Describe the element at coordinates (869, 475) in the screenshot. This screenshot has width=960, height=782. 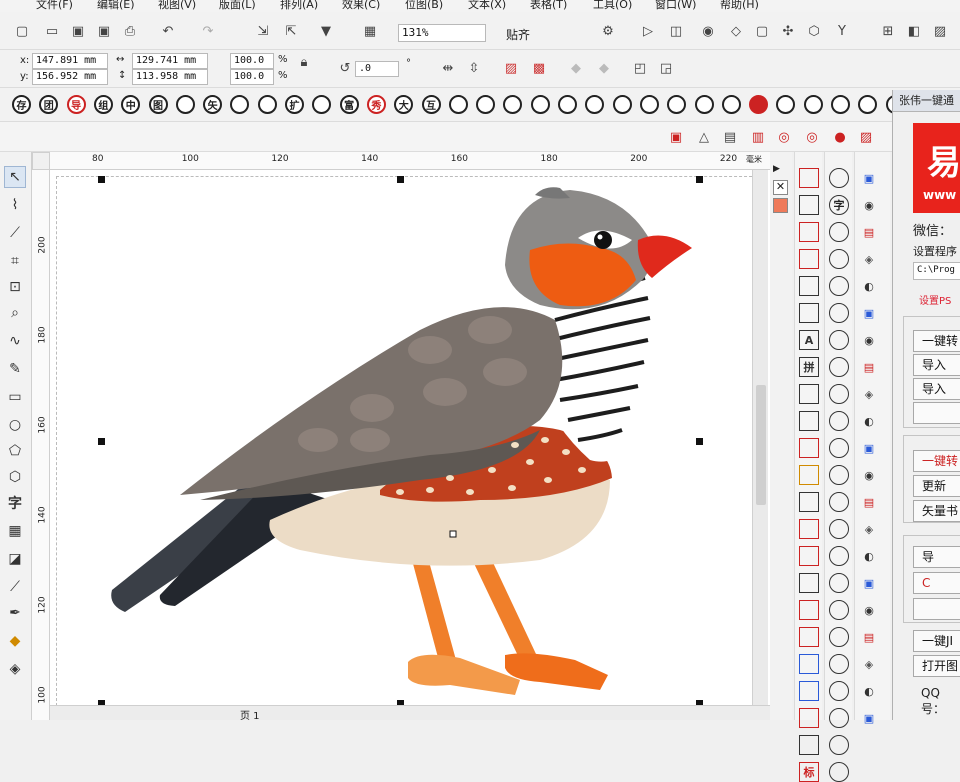
I see `plugin-icon-c12: ◉` at that location.